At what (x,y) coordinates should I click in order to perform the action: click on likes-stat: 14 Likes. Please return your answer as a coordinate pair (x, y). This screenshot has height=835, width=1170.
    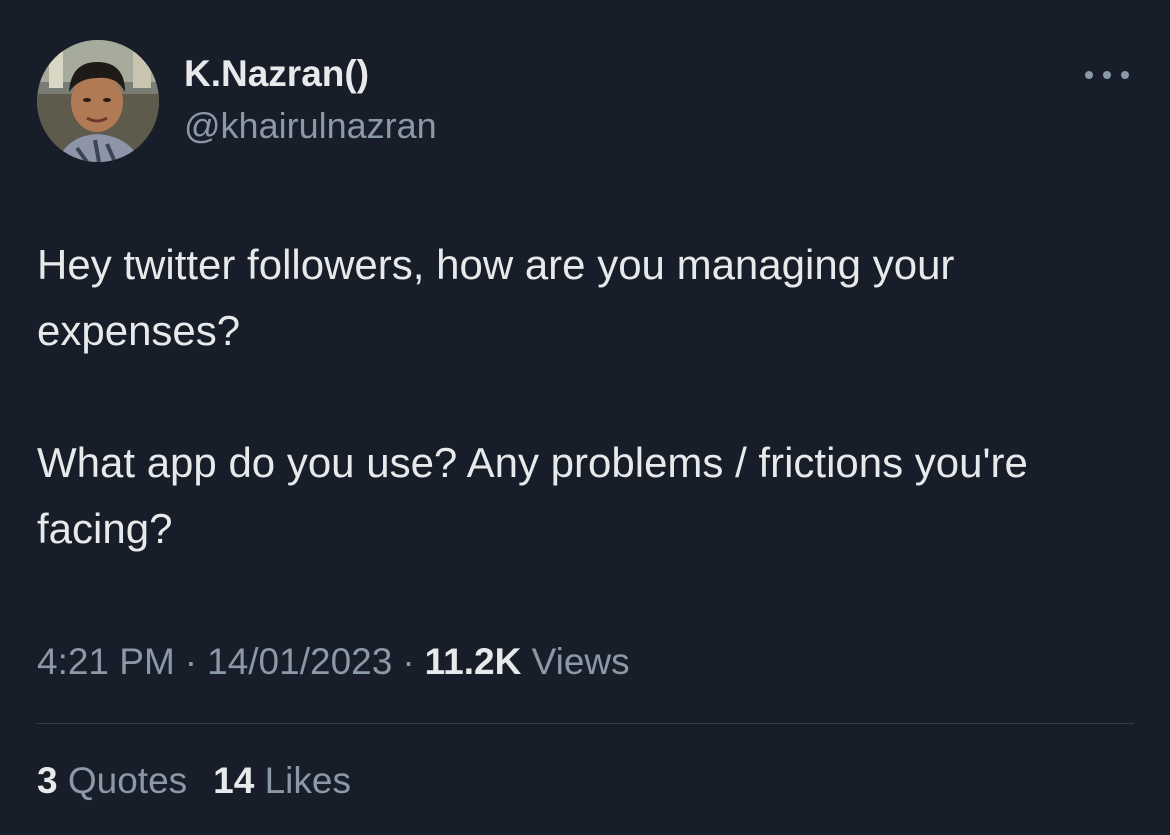
    Looking at the image, I should click on (282, 780).